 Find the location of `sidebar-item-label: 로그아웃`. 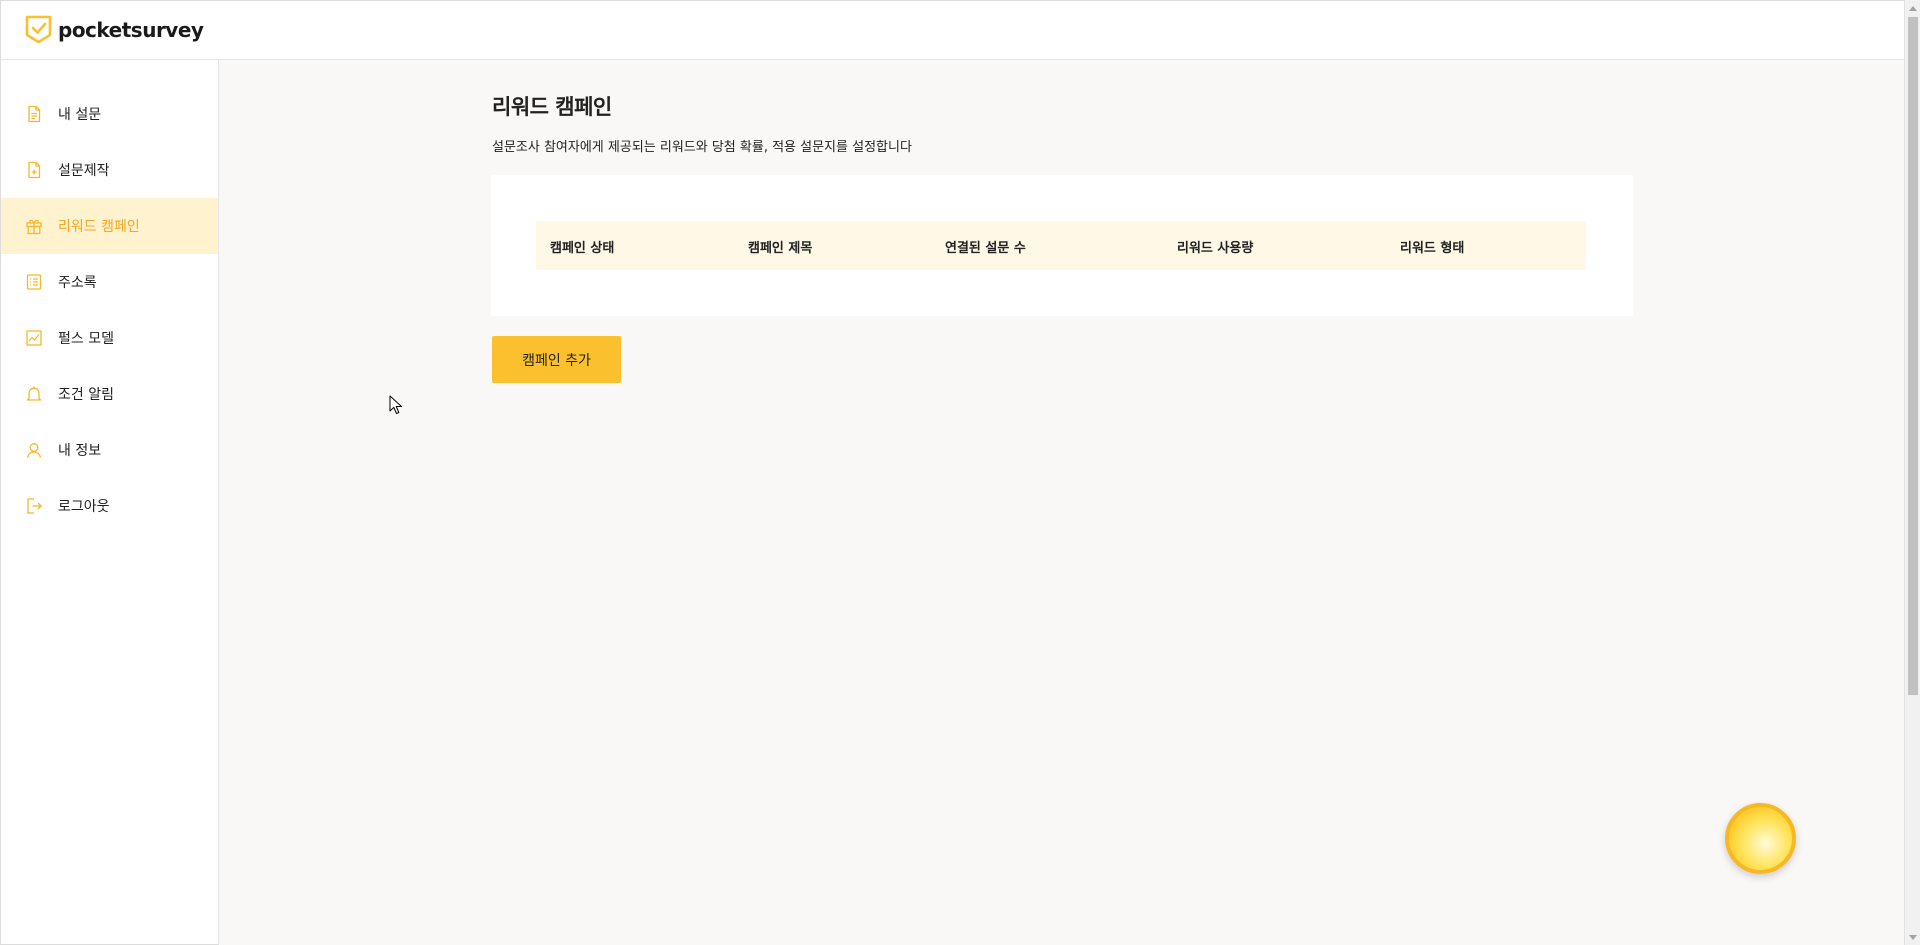

sidebar-item-label: 로그아웃 is located at coordinates (84, 507).